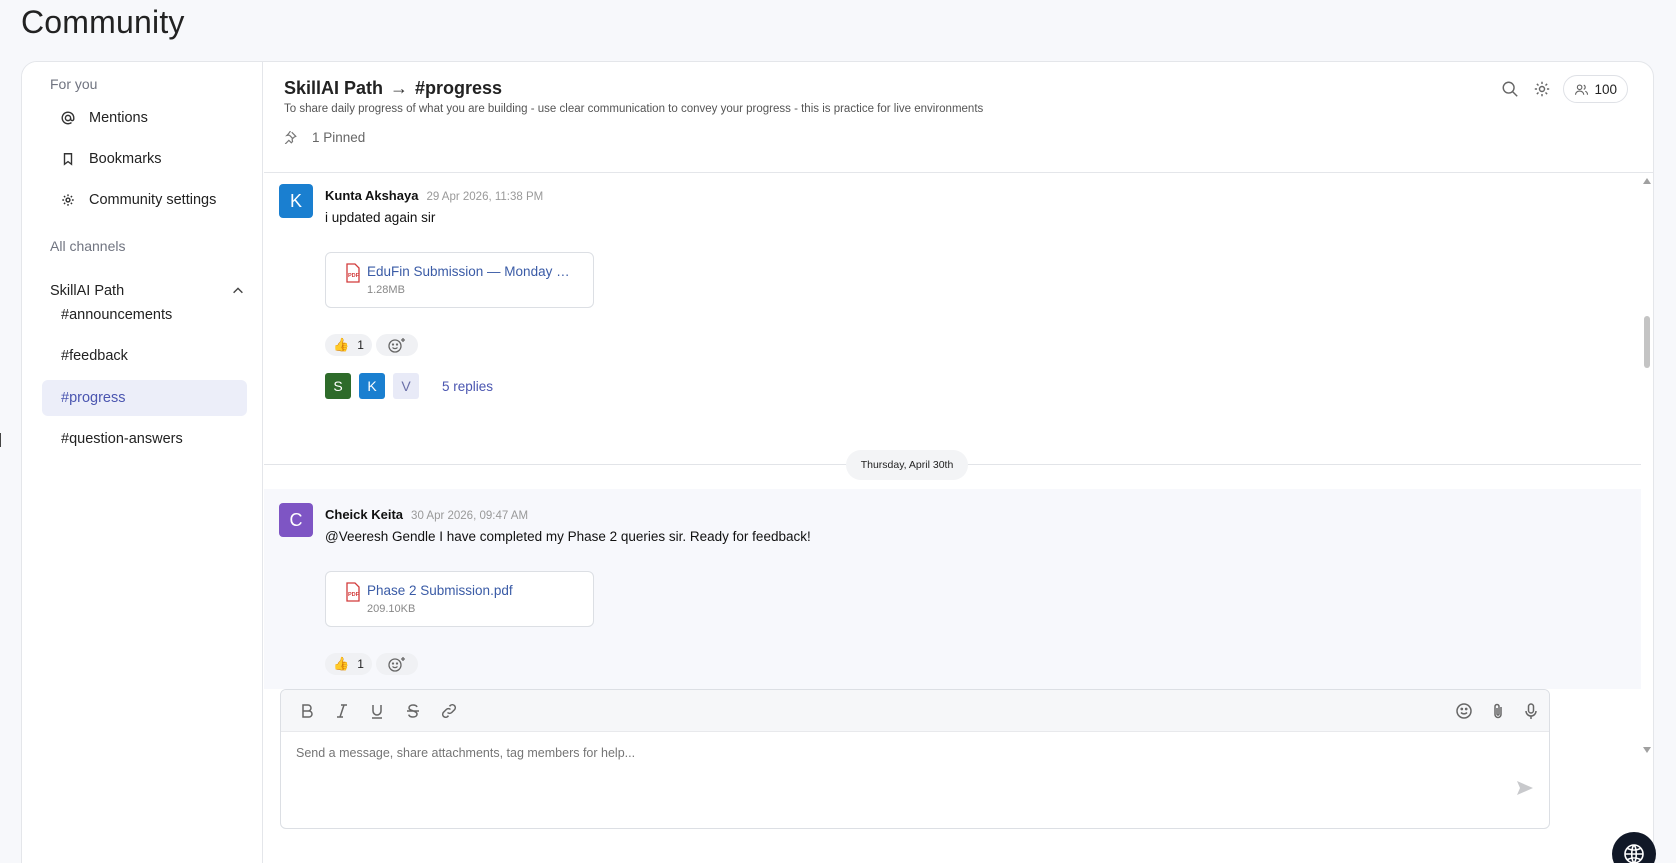 The width and height of the screenshot is (1676, 863). I want to click on formatting-toolbar, so click(915, 711).